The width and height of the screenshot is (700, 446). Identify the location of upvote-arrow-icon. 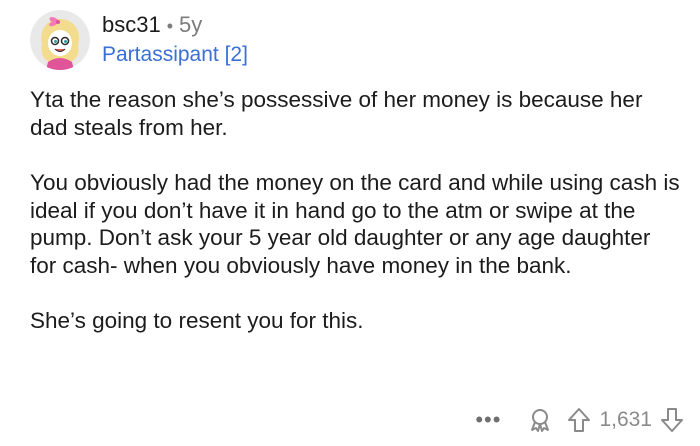
(579, 420).